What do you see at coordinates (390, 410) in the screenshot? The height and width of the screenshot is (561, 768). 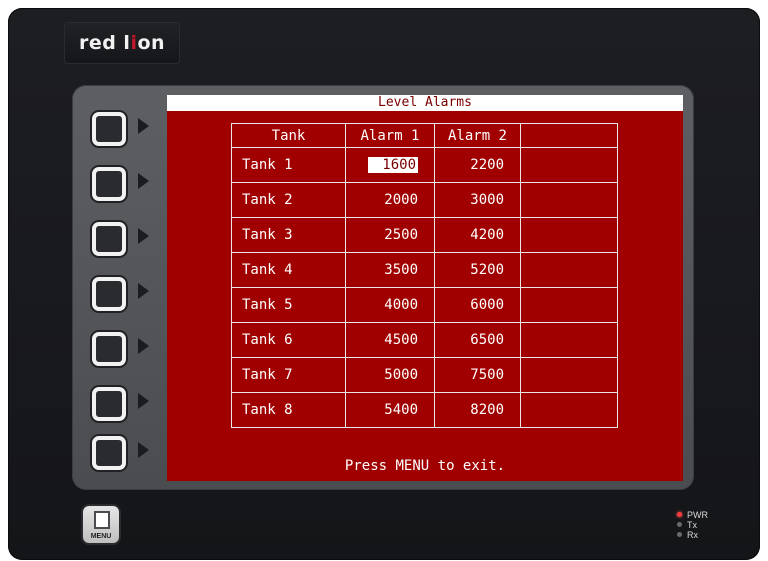 I see `alarm-1-value: 5400` at bounding box center [390, 410].